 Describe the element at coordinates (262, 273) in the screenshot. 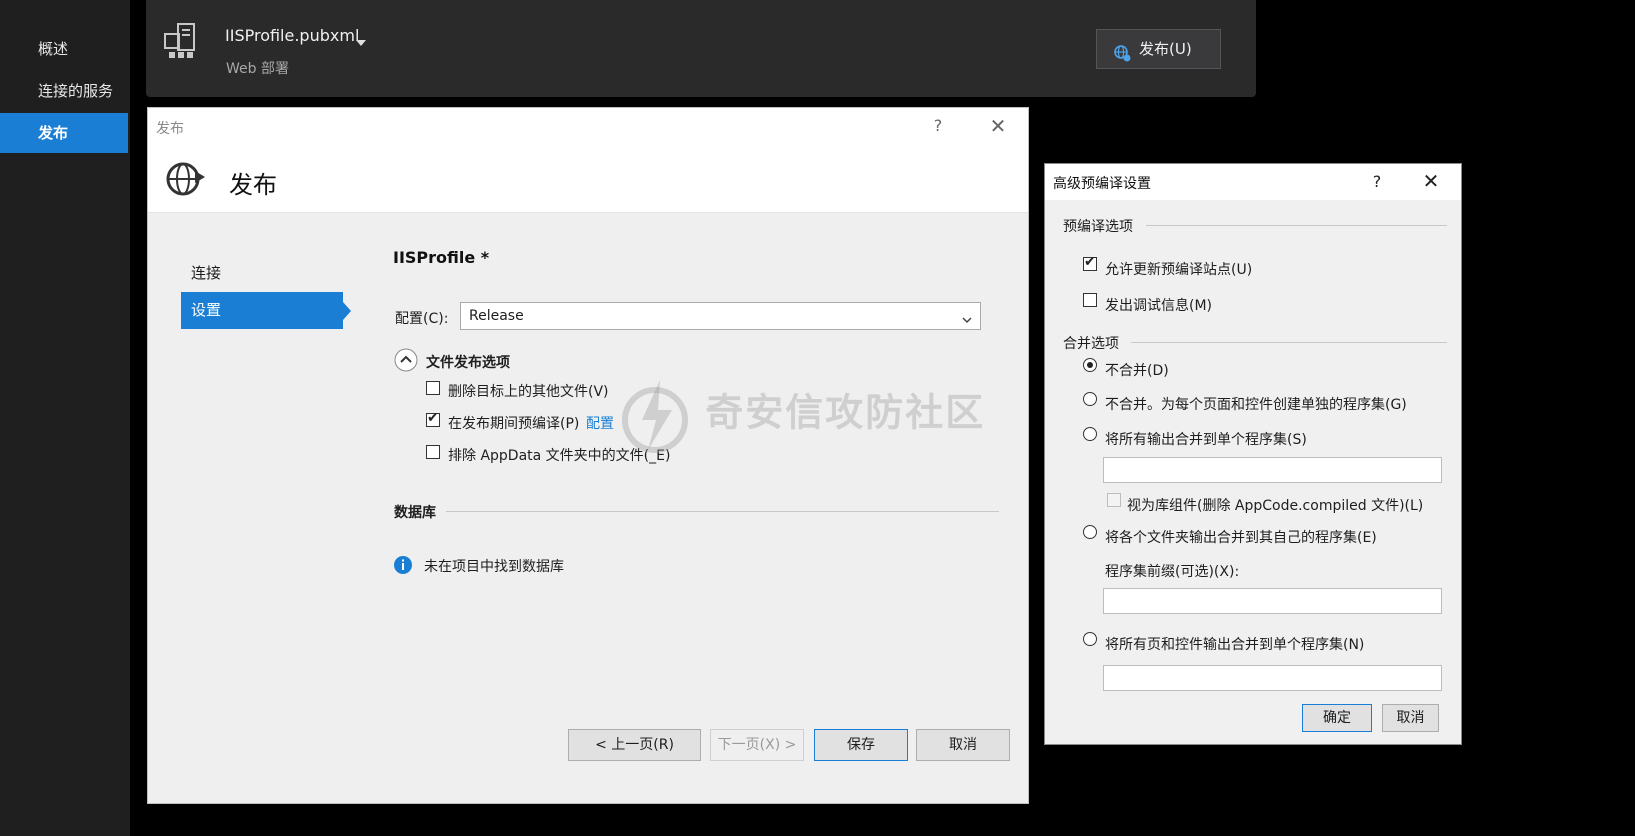

I see `step-connection: 连接` at that location.